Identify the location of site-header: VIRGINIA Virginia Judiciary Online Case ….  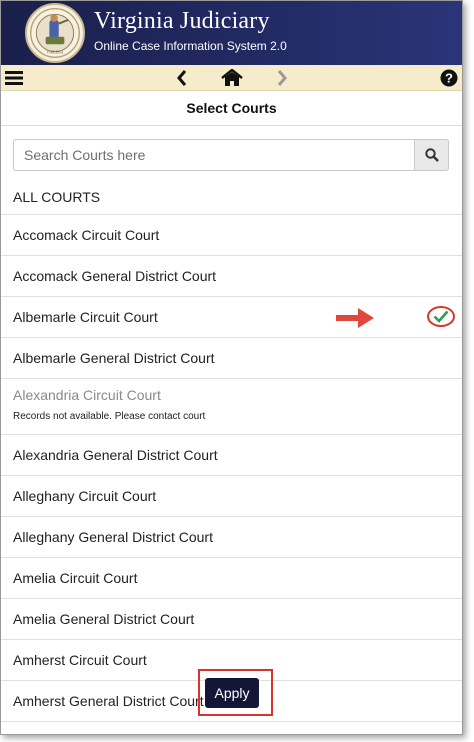
(231, 33).